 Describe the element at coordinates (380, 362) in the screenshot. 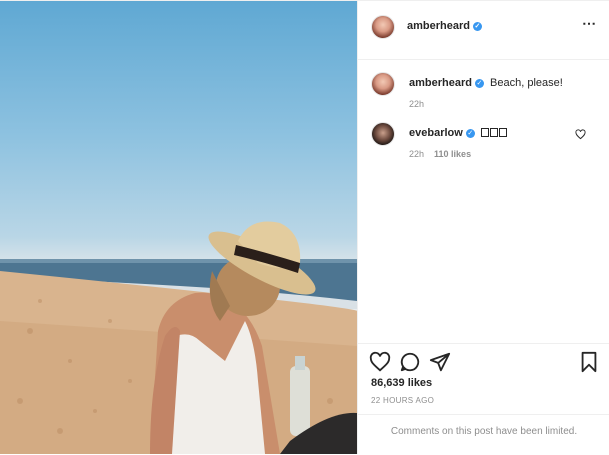

I see `heart-icon` at that location.